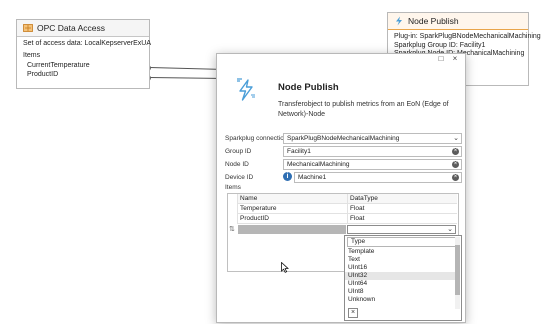  Describe the element at coordinates (457, 270) in the screenshot. I see `scrollbar-thumb` at that location.